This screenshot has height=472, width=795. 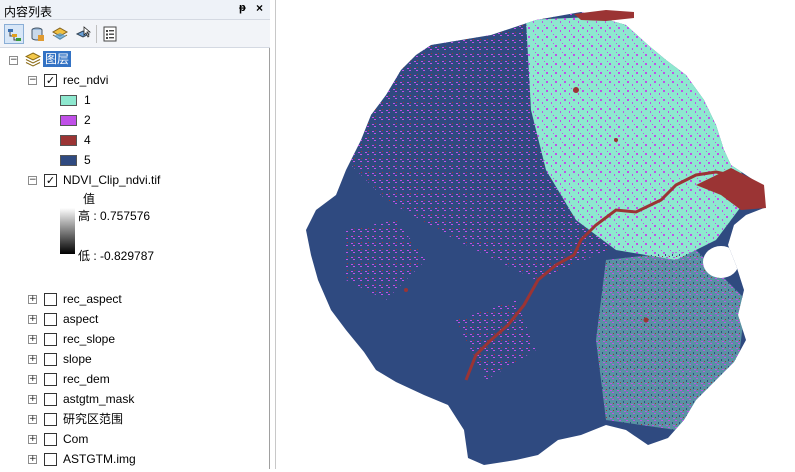 What do you see at coordinates (87, 120) in the screenshot?
I see `legend-class-label: 2` at bounding box center [87, 120].